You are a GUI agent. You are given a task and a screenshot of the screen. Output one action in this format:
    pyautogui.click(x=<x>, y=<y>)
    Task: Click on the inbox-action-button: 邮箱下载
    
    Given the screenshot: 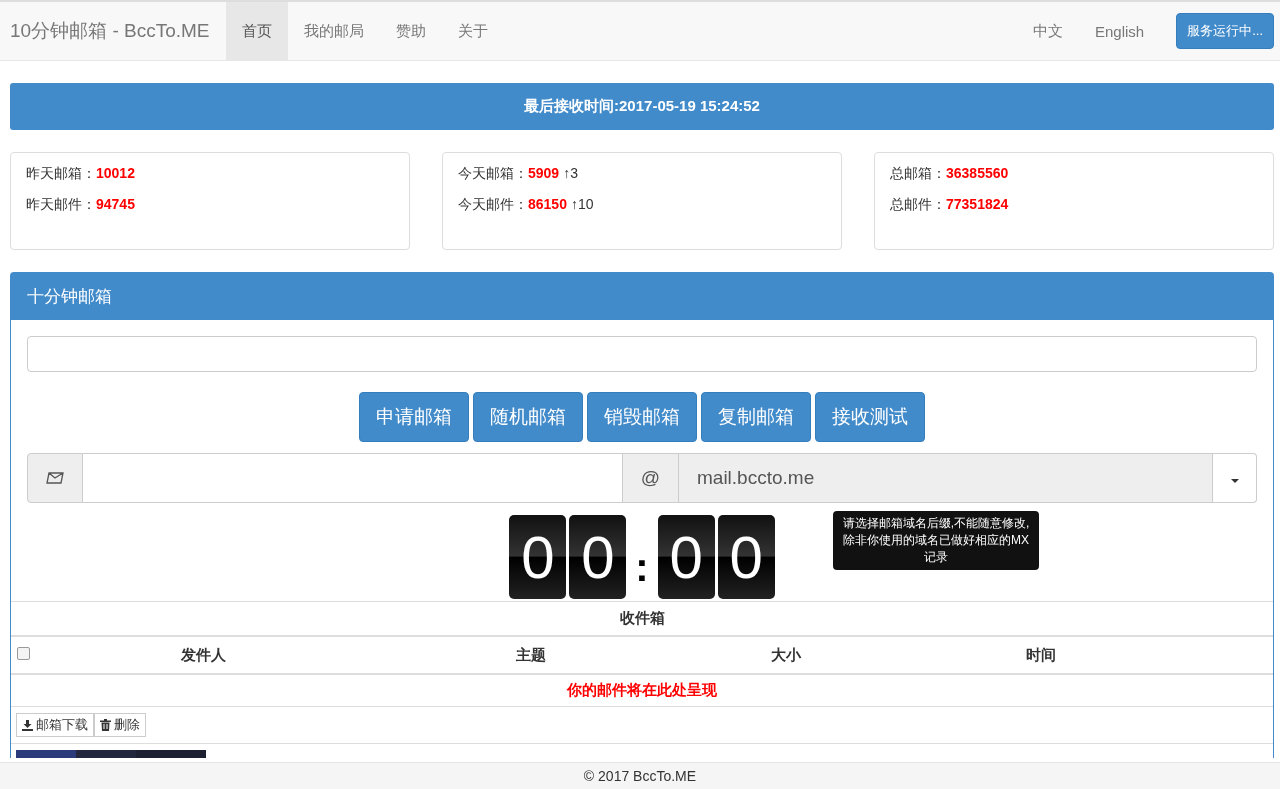 What is the action you would take?
    pyautogui.click(x=55, y=725)
    